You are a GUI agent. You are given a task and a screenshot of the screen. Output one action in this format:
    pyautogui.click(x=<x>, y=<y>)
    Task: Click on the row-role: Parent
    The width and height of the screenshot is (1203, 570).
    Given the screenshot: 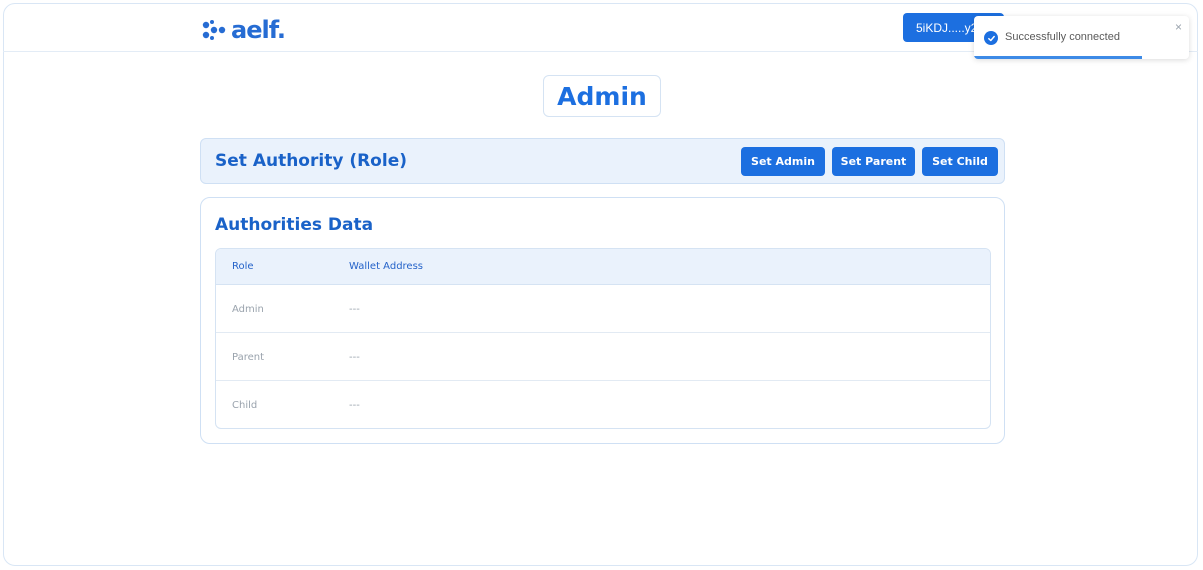 What is the action you would take?
    pyautogui.click(x=248, y=357)
    